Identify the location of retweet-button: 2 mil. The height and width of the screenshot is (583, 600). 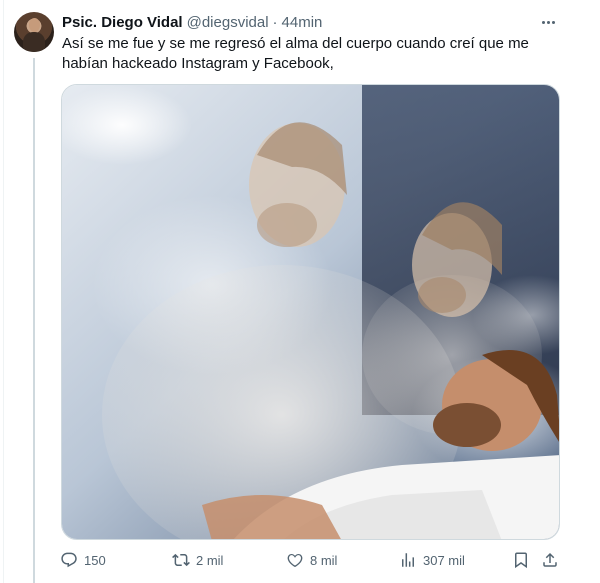
(197, 560).